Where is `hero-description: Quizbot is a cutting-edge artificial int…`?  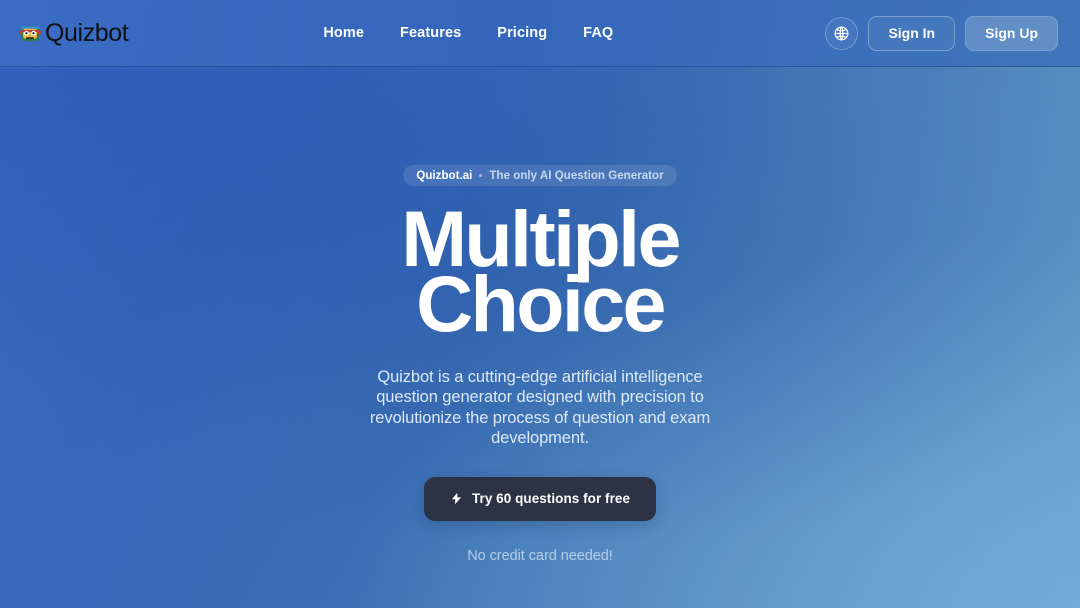 hero-description: Quizbot is a cutting-edge artificial int… is located at coordinates (540, 407).